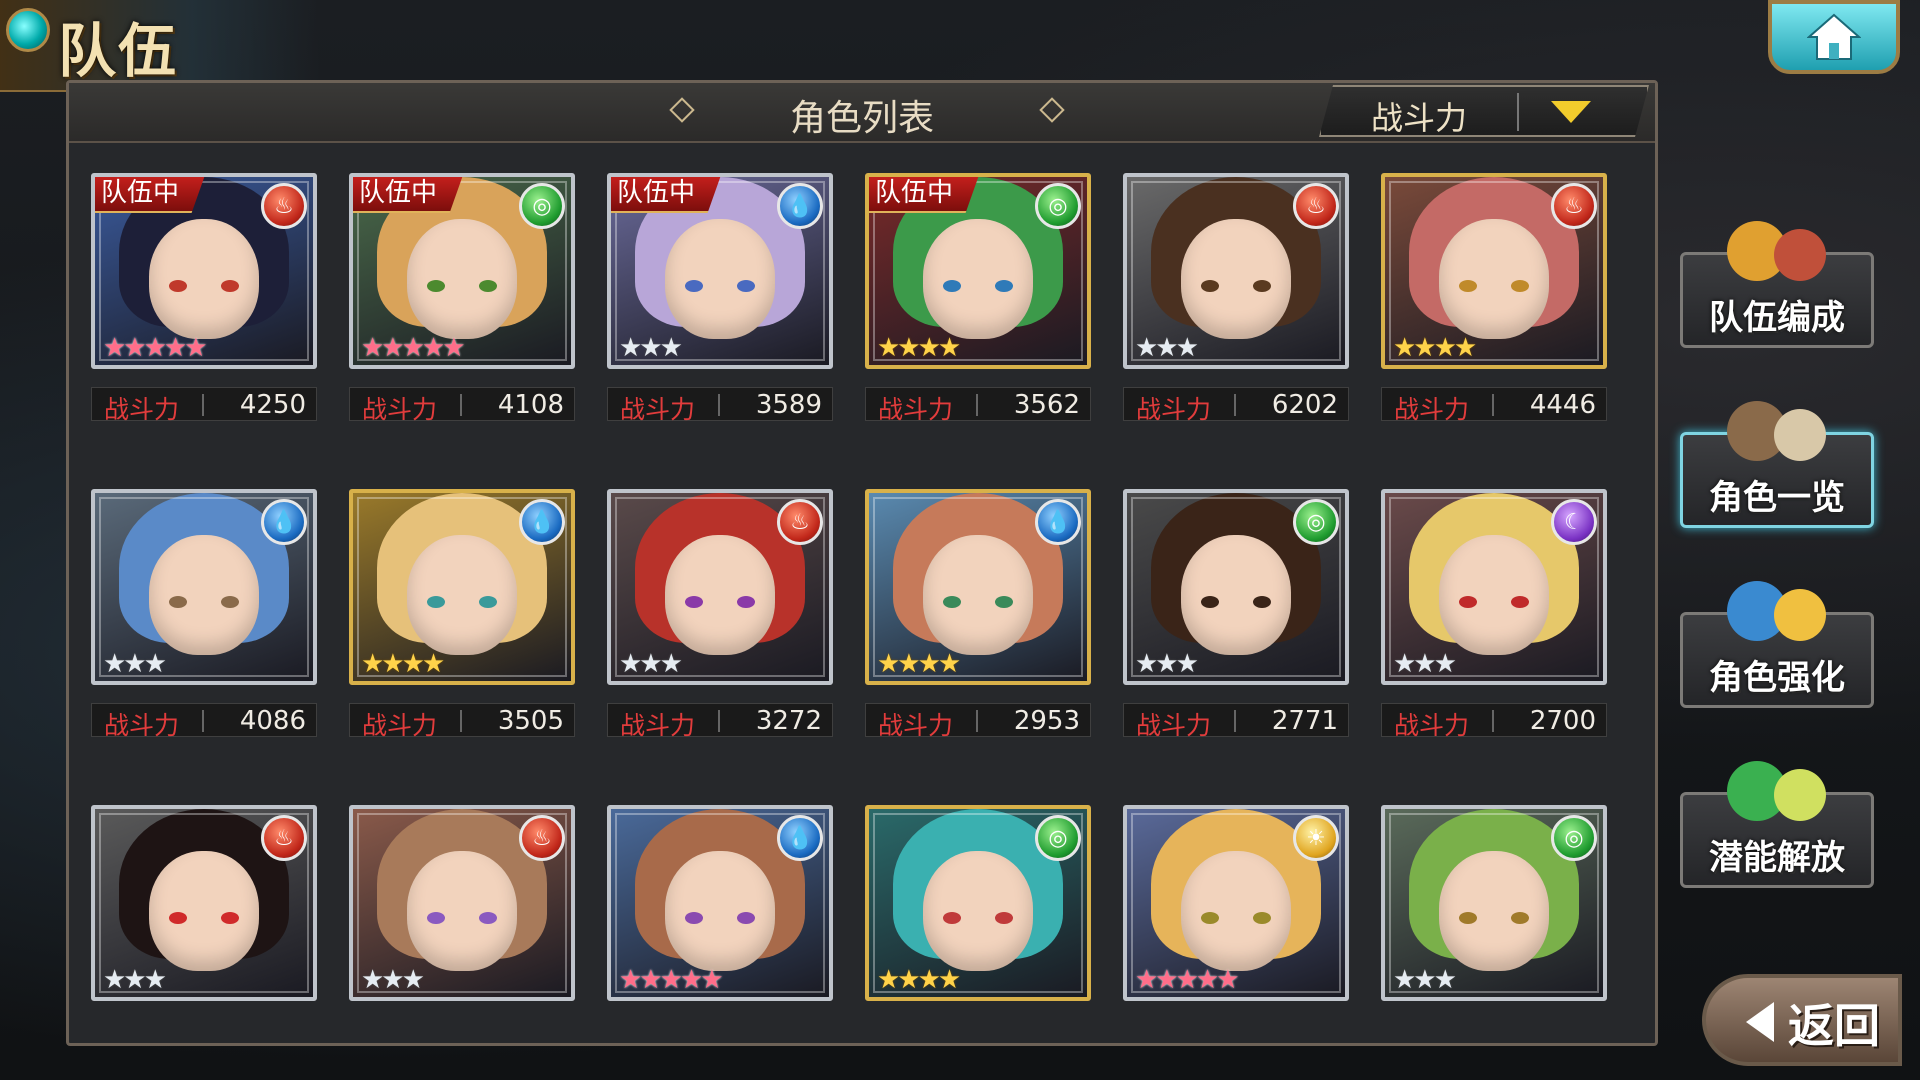 The height and width of the screenshot is (1080, 1920). Describe the element at coordinates (530, 405) in the screenshot. I see `power-value: 4108` at that location.